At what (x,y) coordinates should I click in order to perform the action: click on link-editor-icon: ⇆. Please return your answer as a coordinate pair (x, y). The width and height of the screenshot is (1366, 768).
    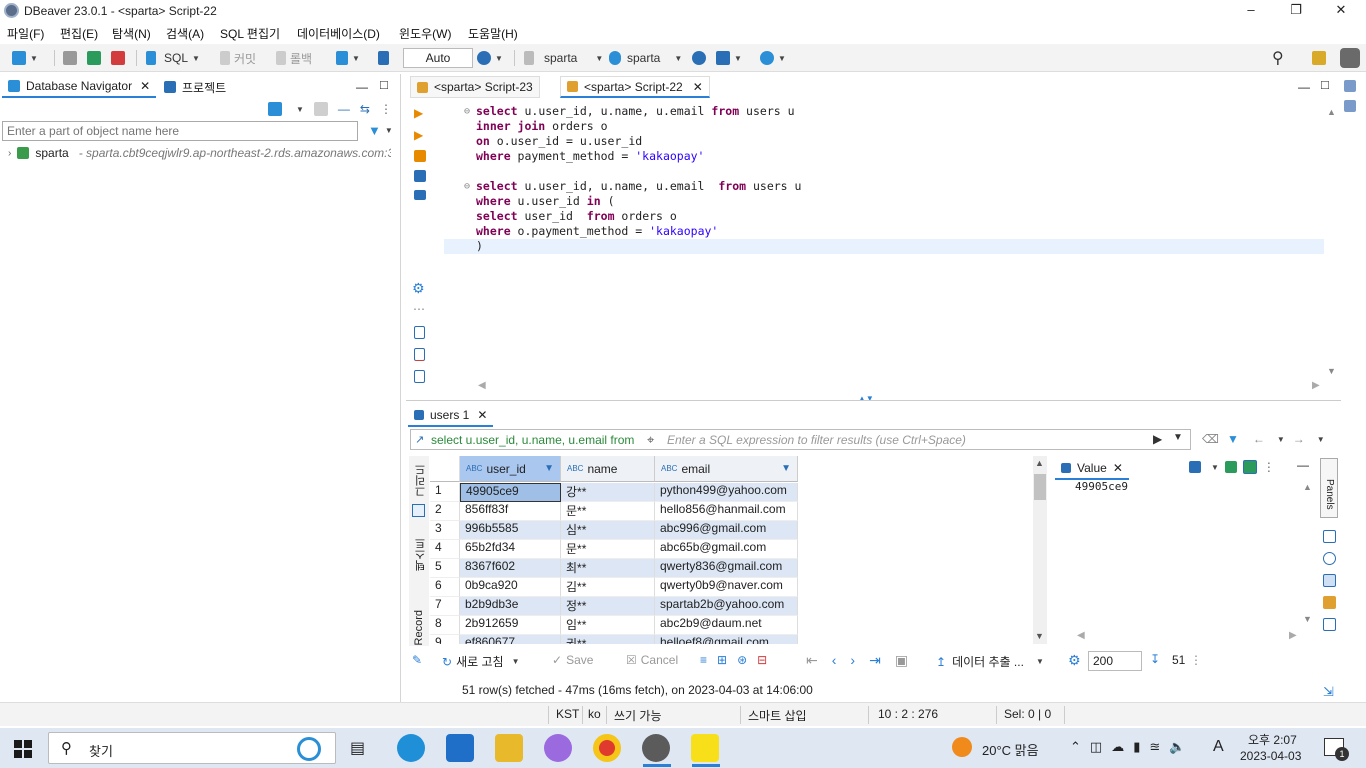
    Looking at the image, I should click on (365, 109).